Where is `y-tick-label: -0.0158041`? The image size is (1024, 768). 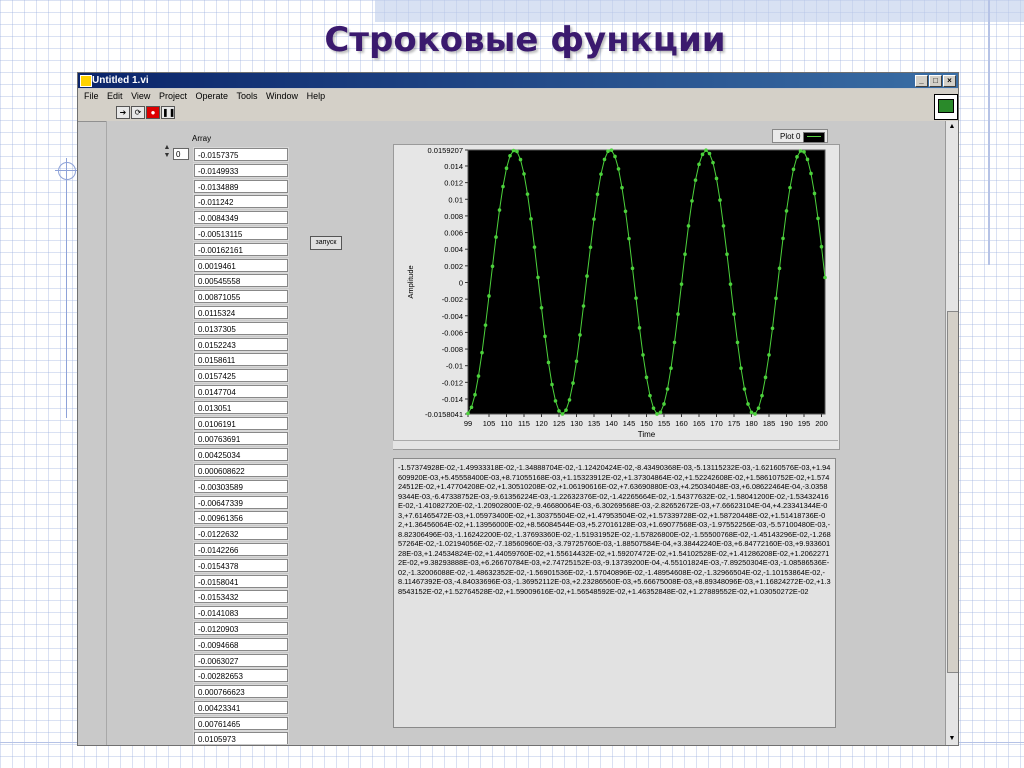 y-tick-label: -0.0158041 is located at coordinates (444, 414).